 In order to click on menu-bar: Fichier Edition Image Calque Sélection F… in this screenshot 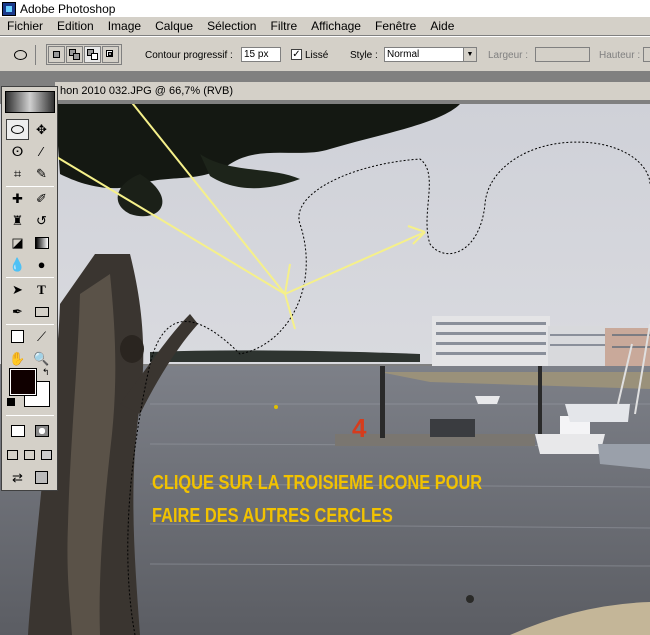, I will do `click(325, 26)`.